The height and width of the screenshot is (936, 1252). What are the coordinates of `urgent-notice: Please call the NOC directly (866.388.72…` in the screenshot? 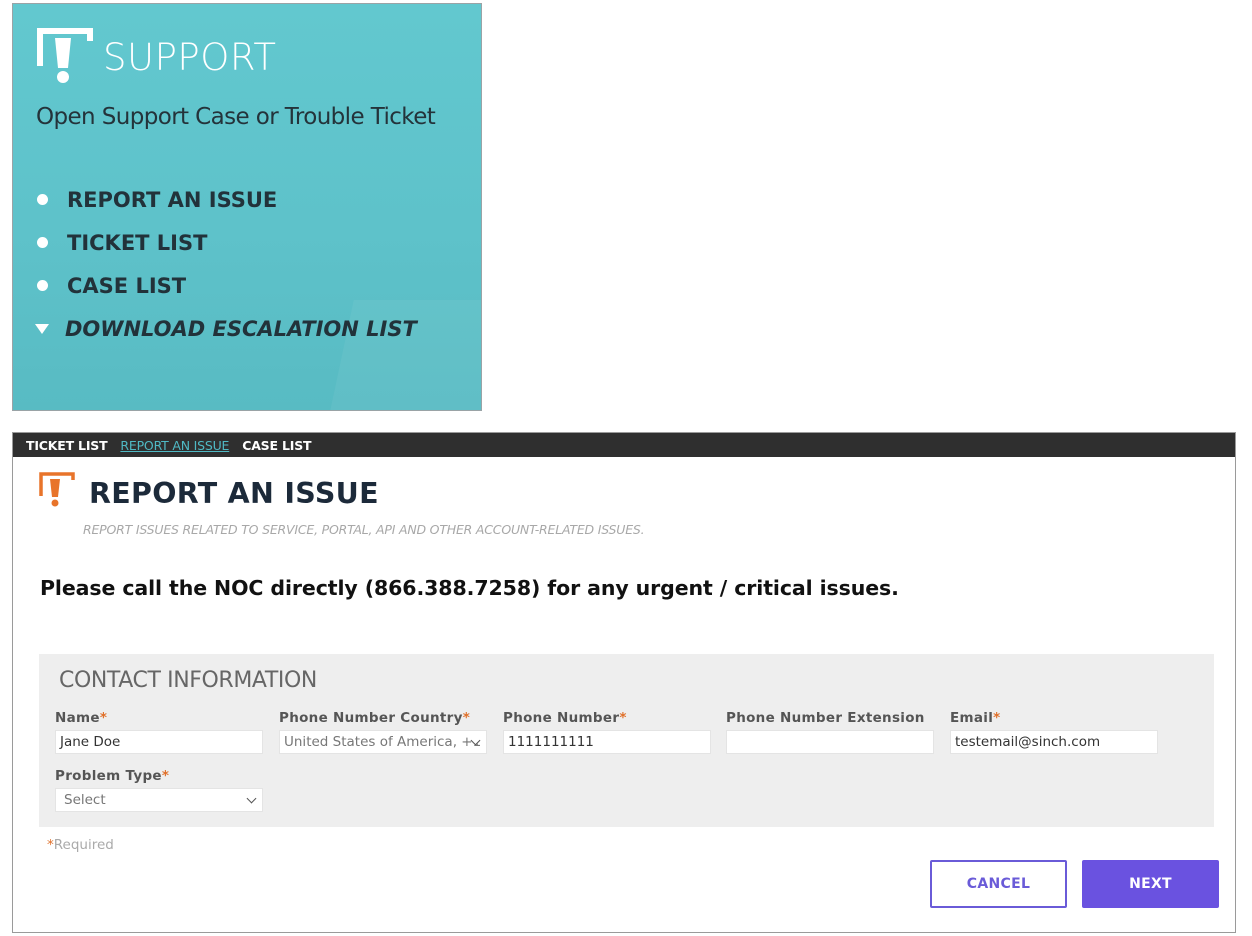 It's located at (469, 588).